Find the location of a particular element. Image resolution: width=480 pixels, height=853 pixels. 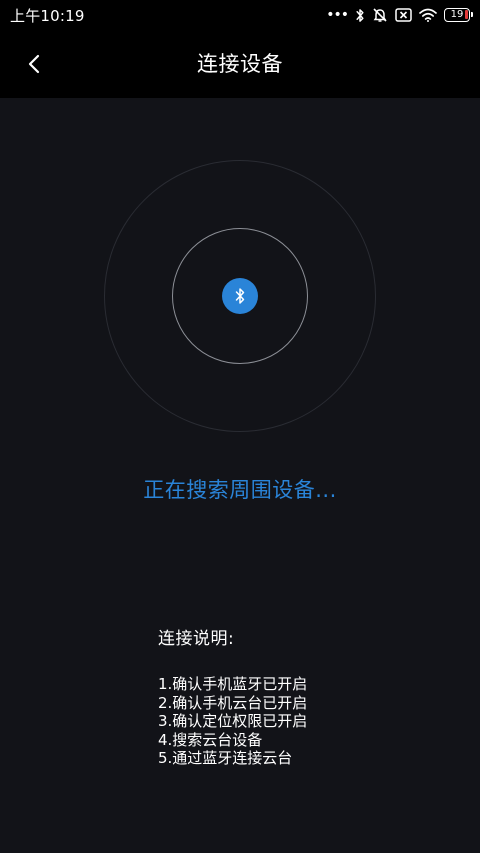

status-time: 上午10:19 is located at coordinates (47, 15).